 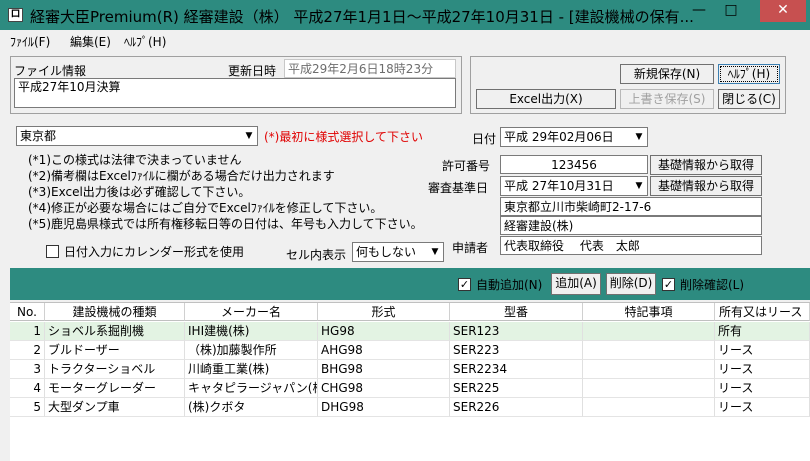 I want to click on maximize-icon: □, so click(x=731, y=11).